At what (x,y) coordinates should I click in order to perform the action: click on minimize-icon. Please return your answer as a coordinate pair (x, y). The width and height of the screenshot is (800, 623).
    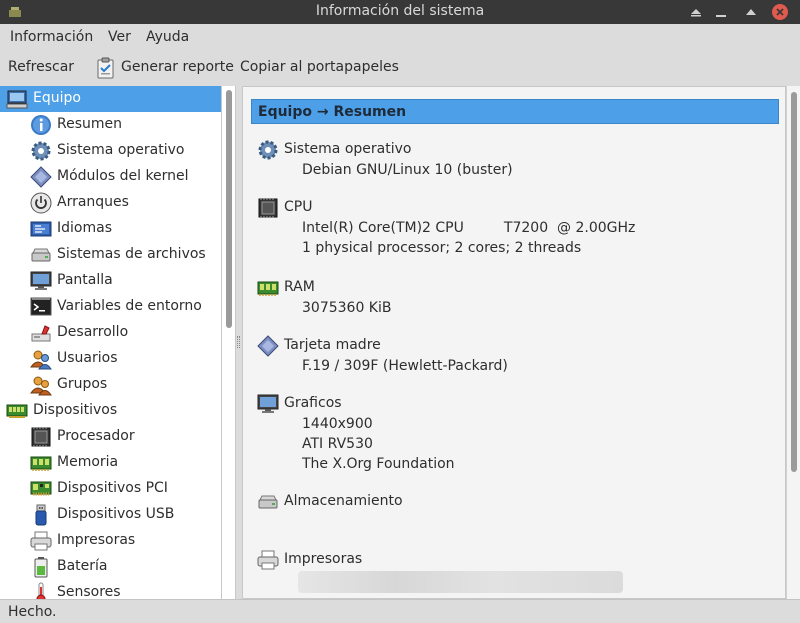
    Looking at the image, I should click on (721, 16).